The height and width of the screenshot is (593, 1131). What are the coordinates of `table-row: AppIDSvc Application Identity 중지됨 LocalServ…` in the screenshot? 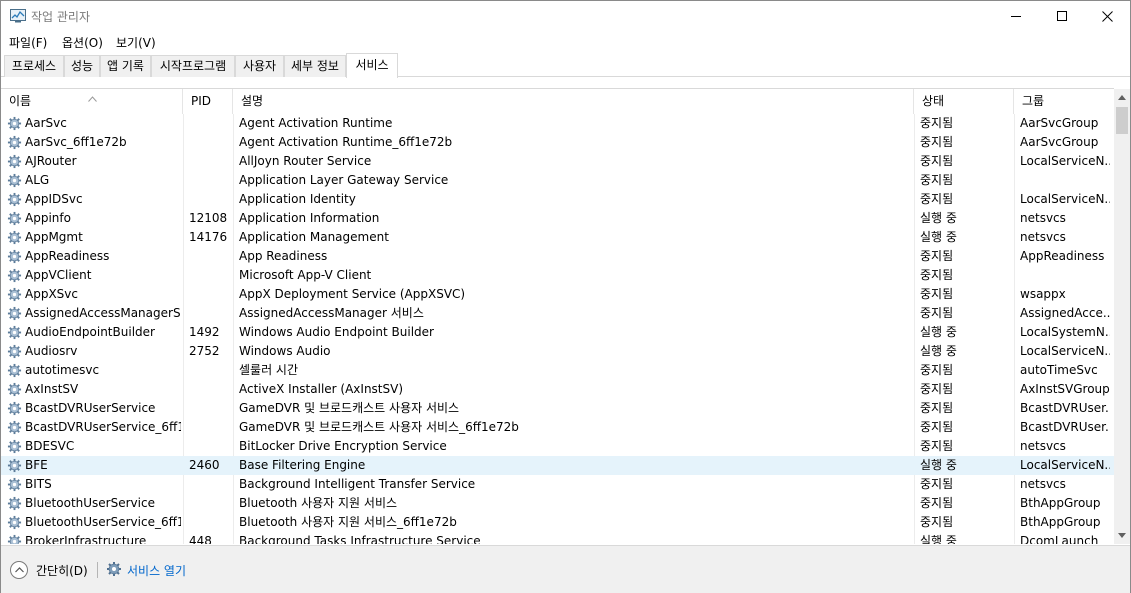 It's located at (557, 199).